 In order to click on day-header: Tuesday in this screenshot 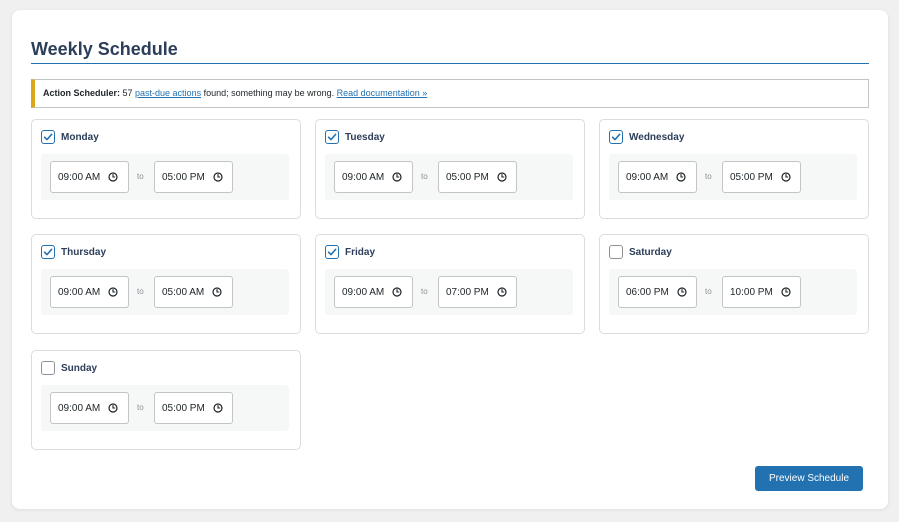, I will do `click(355, 137)`.